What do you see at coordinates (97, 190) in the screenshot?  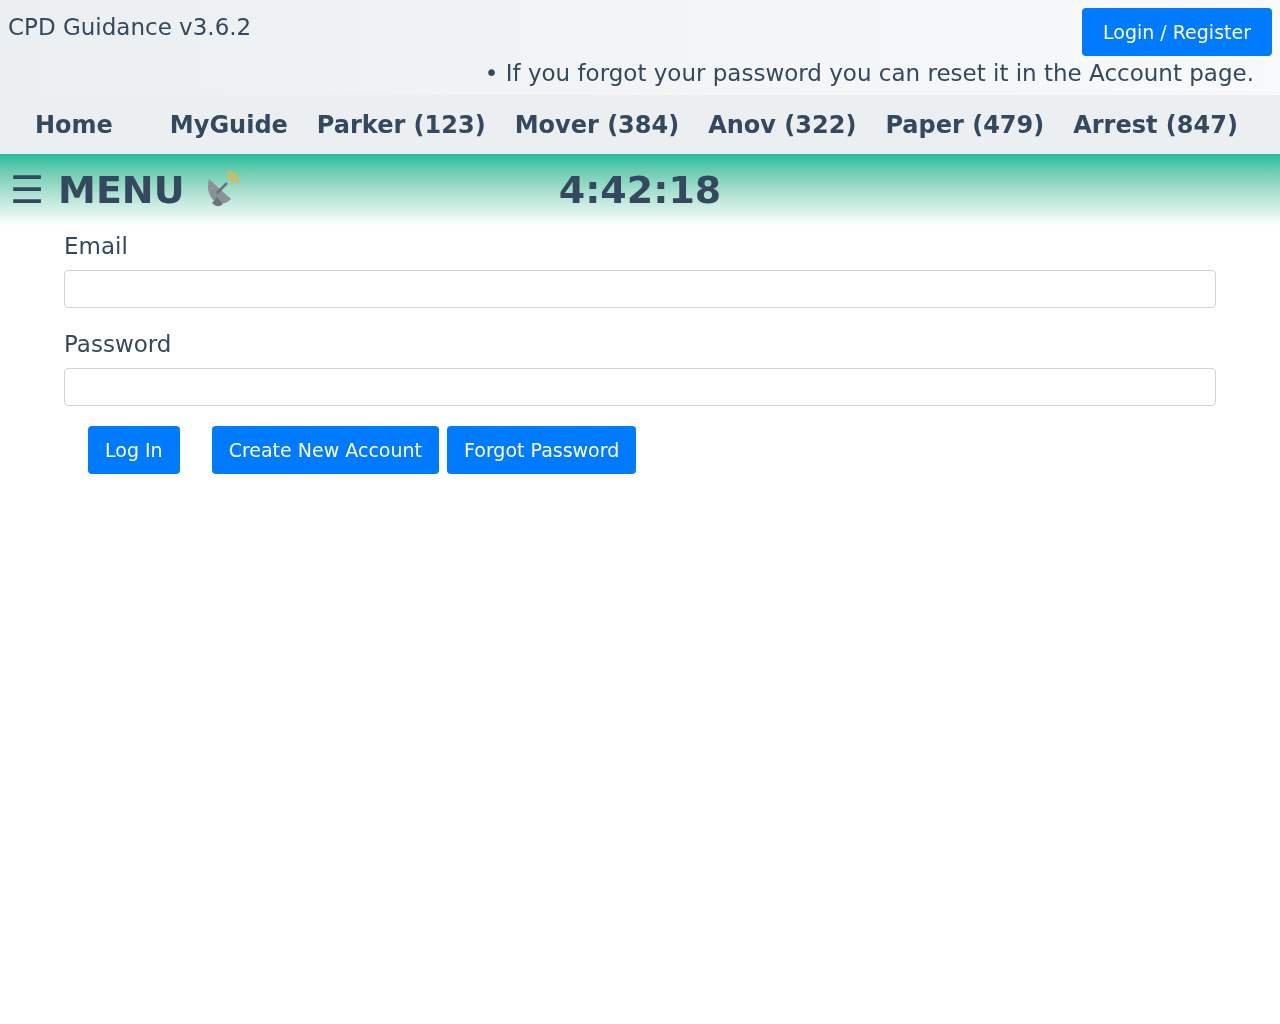 I see `menu-button: ☰ MENU` at bounding box center [97, 190].